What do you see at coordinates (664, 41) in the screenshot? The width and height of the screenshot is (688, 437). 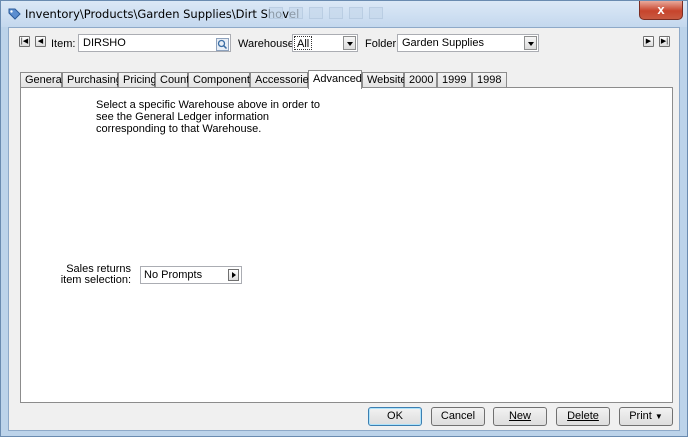 I see `last-record-icon: ▶|` at bounding box center [664, 41].